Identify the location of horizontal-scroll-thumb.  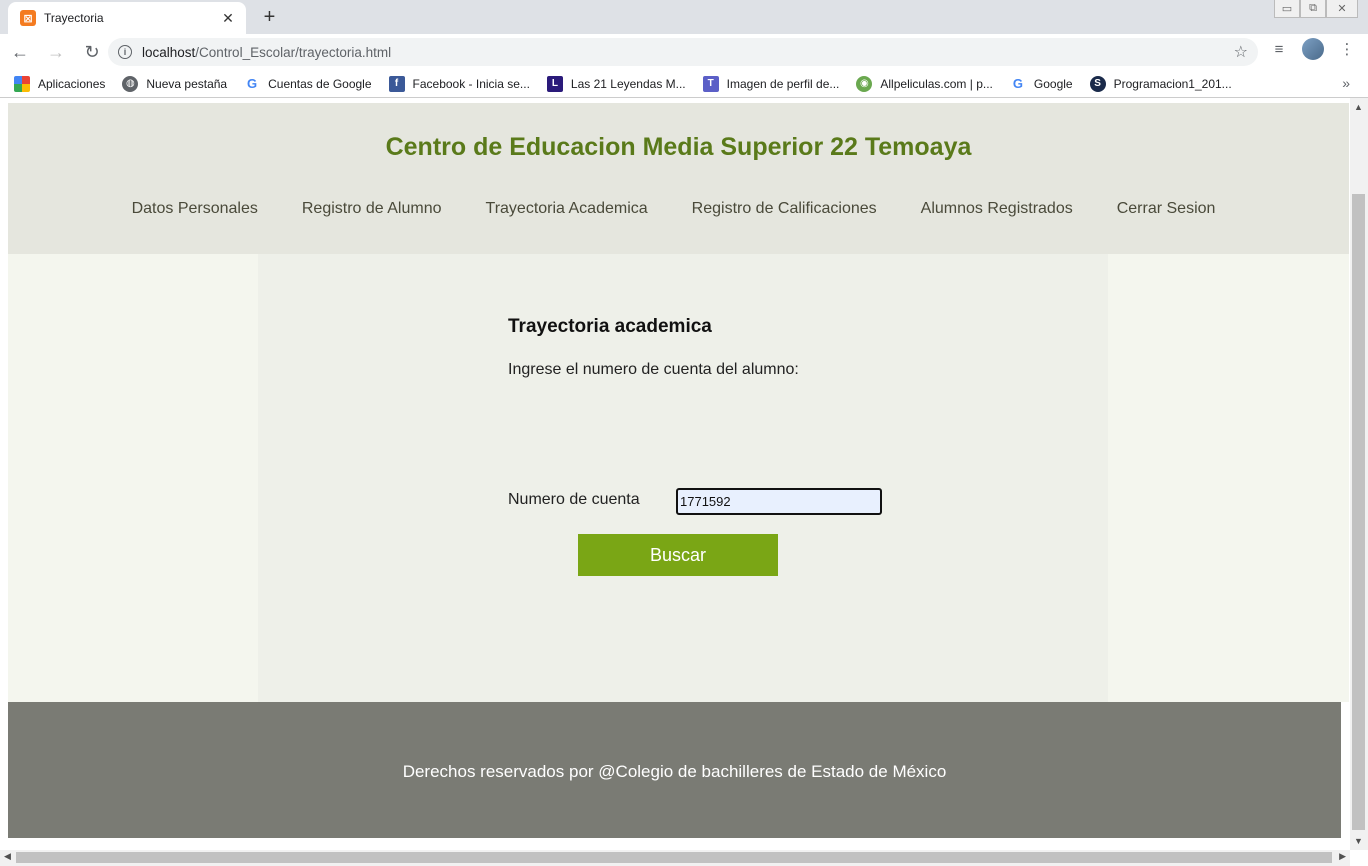
(674, 857).